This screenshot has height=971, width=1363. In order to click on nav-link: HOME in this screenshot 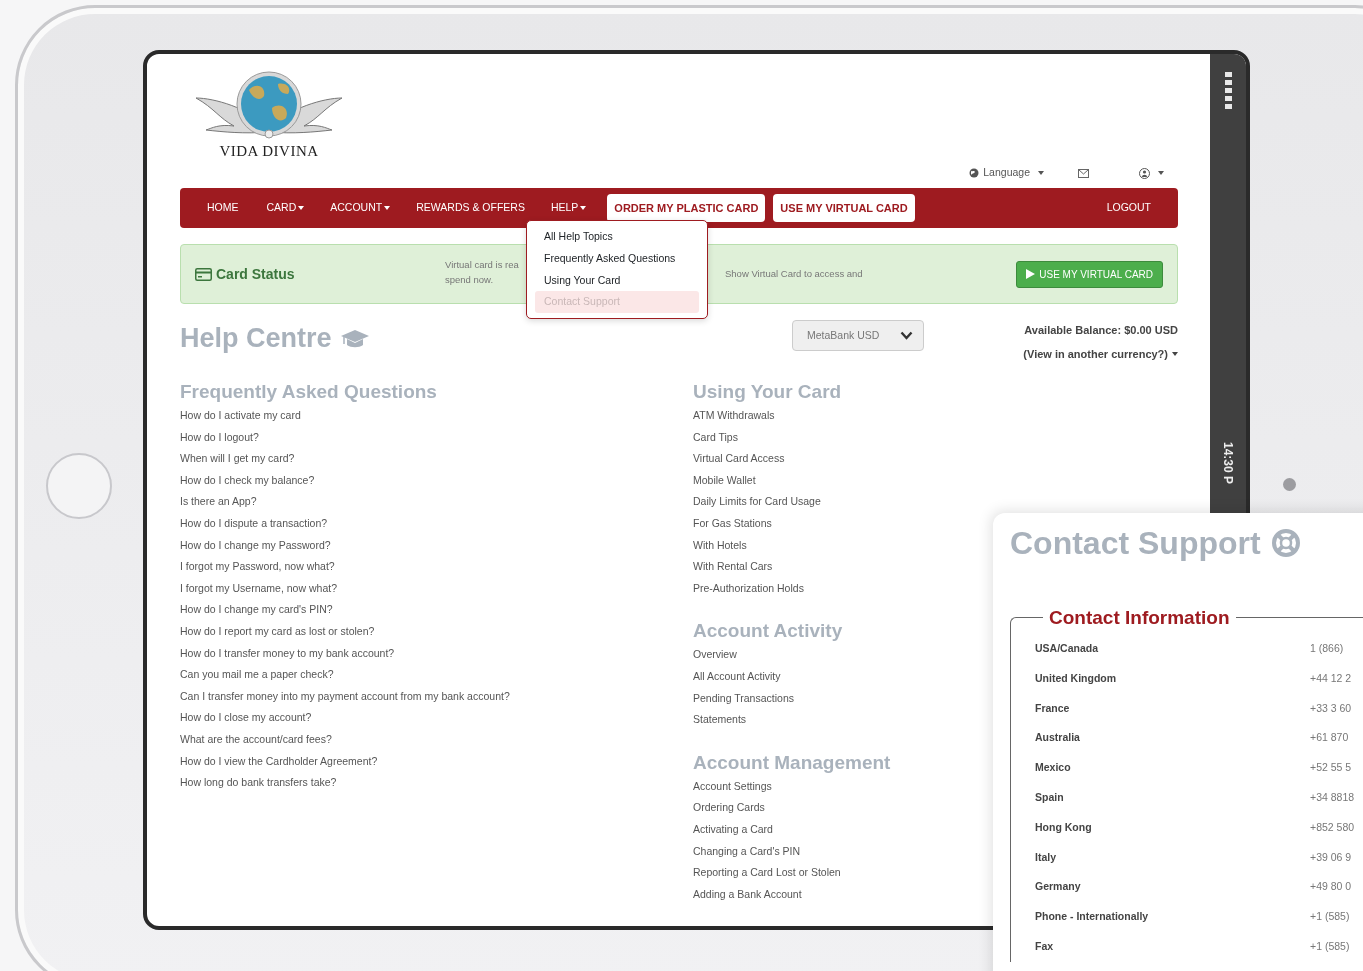, I will do `click(223, 208)`.